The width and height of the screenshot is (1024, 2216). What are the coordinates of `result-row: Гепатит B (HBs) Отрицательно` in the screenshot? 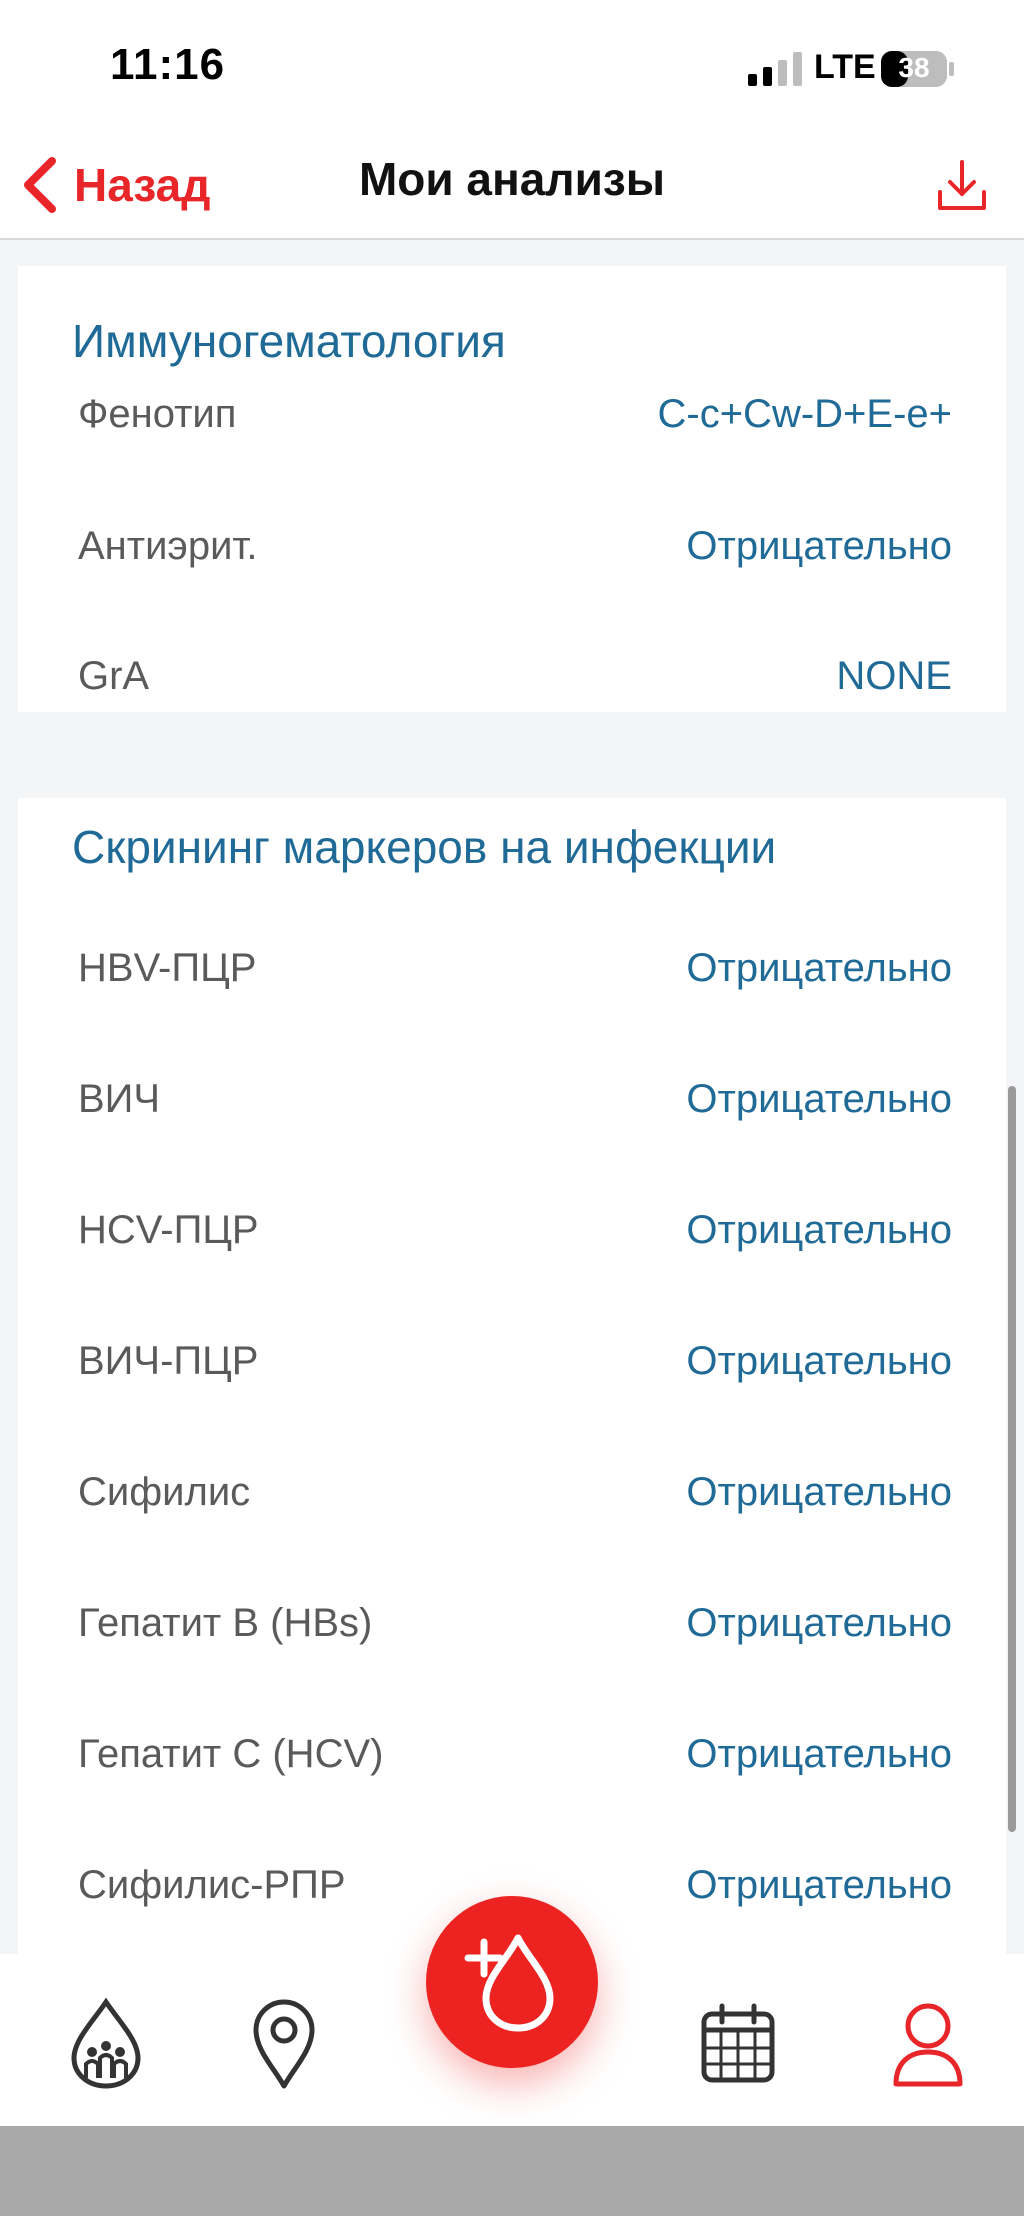 It's located at (515, 1623).